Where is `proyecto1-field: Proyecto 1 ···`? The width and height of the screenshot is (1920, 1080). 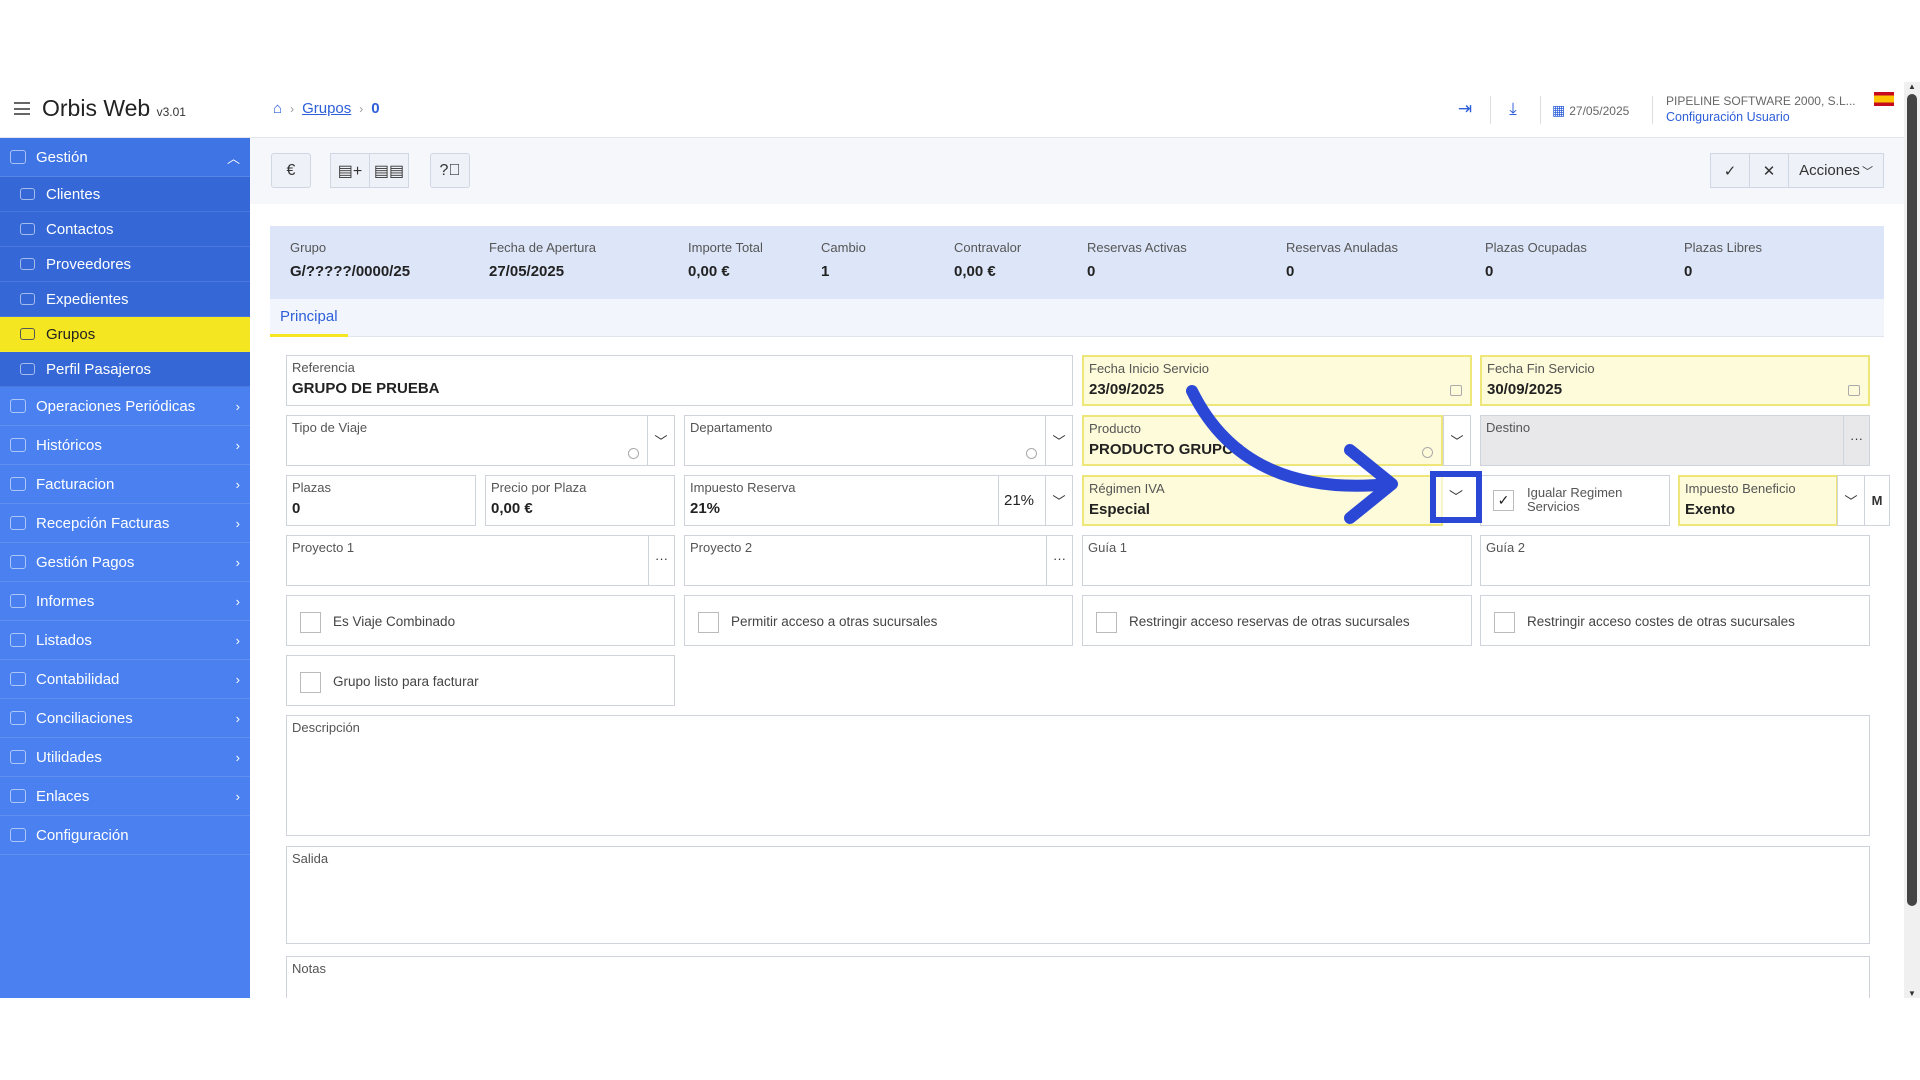
proyecto1-field: Proyecto 1 ··· is located at coordinates (480, 560).